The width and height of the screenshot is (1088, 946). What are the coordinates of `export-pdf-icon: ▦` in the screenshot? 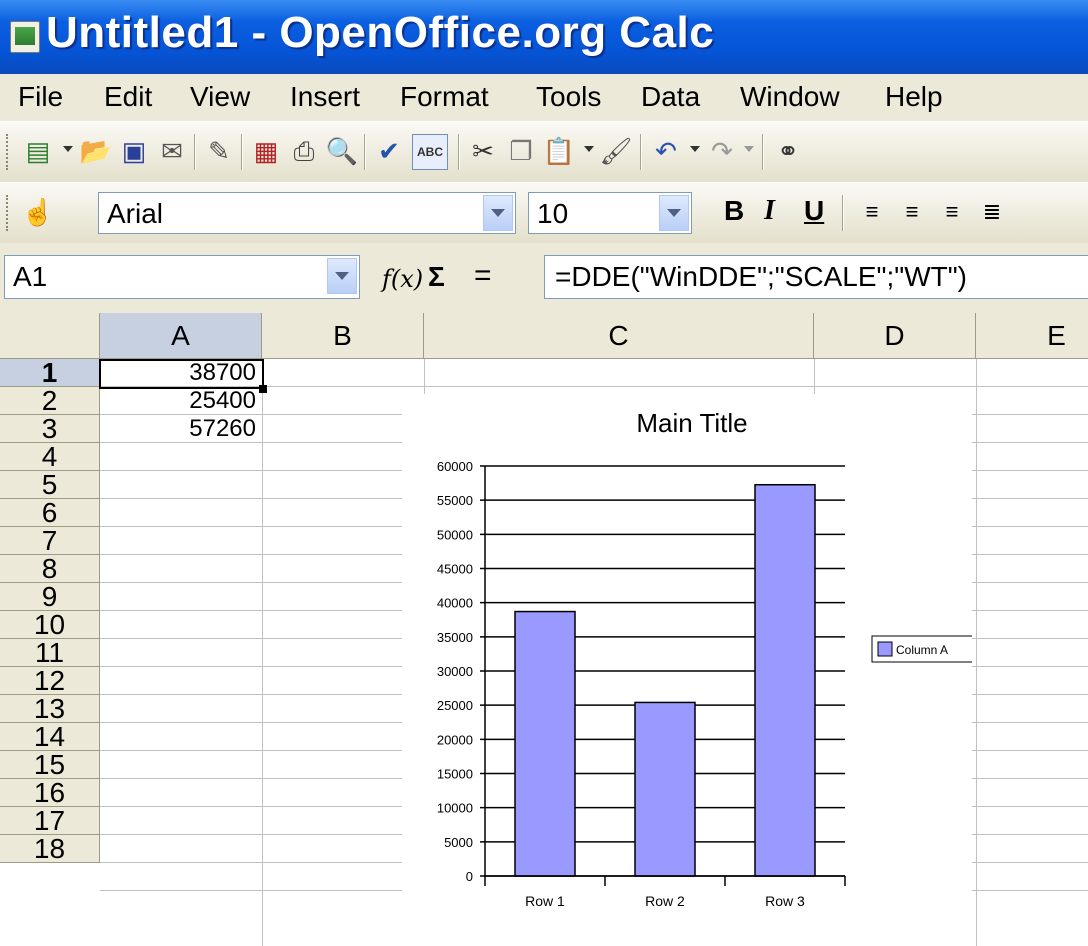 It's located at (266, 151).